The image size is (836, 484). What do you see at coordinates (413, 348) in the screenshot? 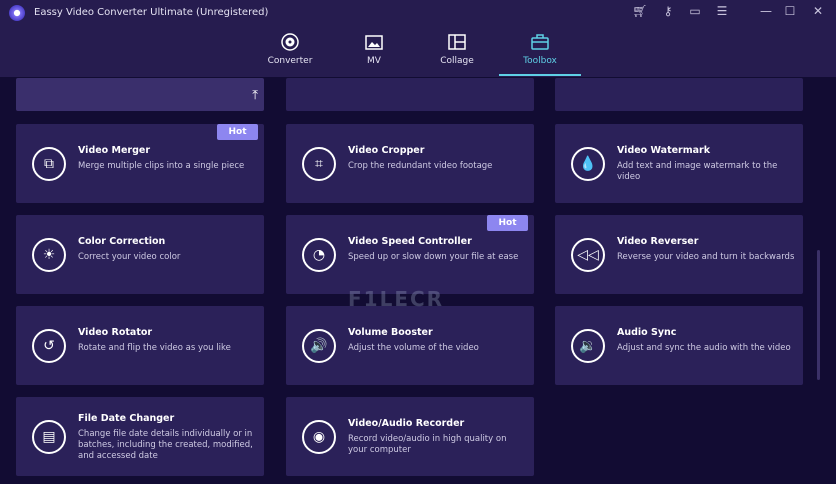
I see `tool-description: Adjust the volume of the video` at bounding box center [413, 348].